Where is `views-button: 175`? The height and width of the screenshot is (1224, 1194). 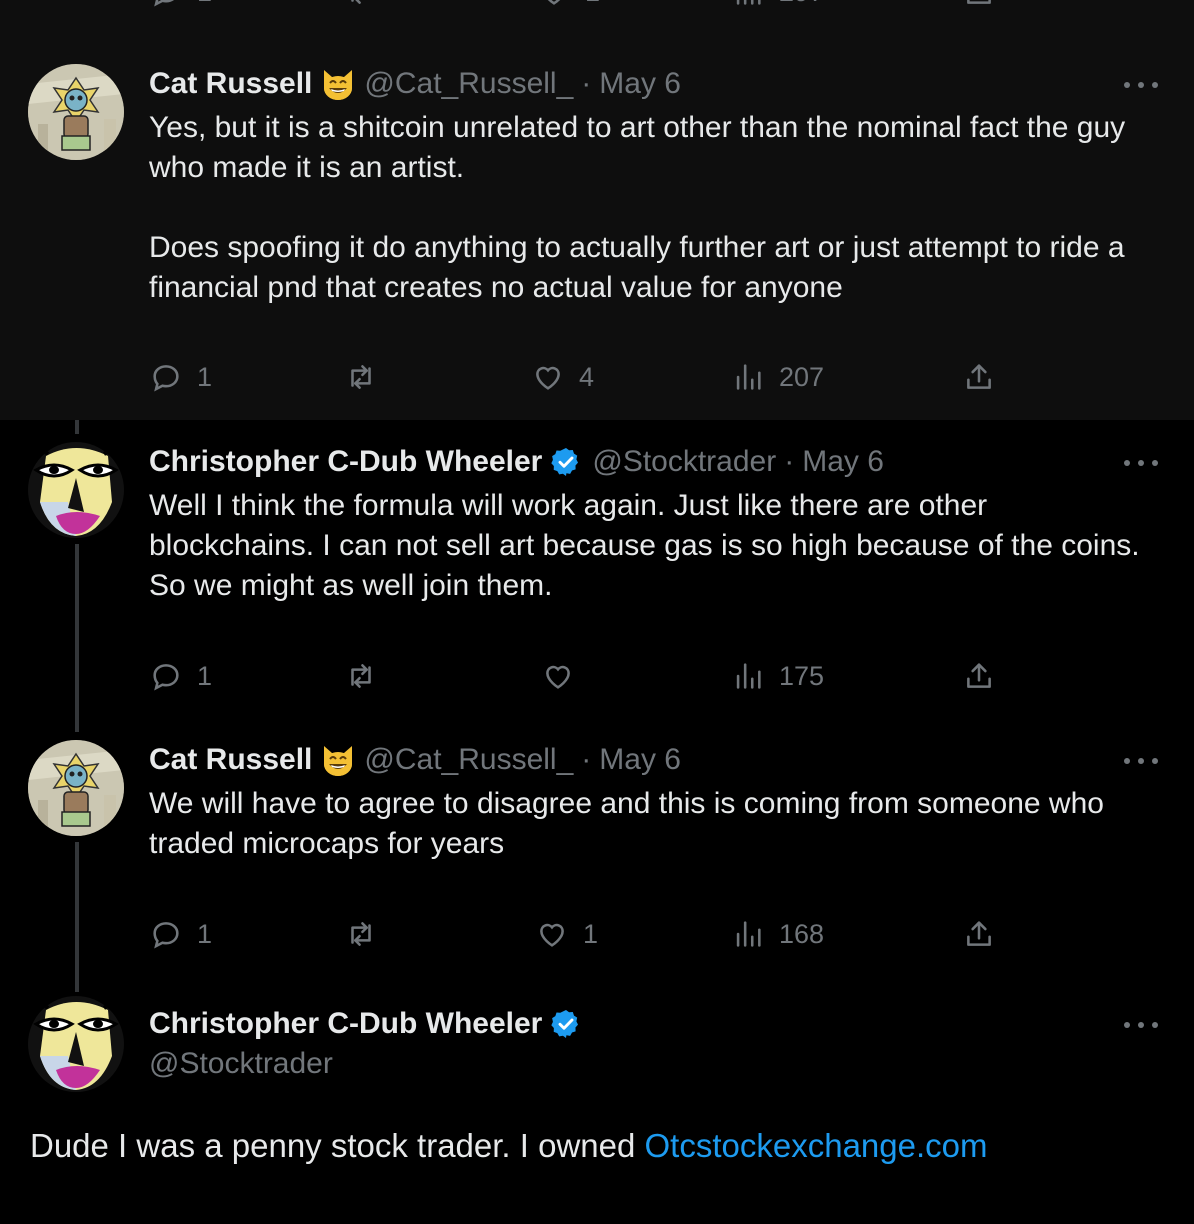 views-button: 175 is located at coordinates (777, 676).